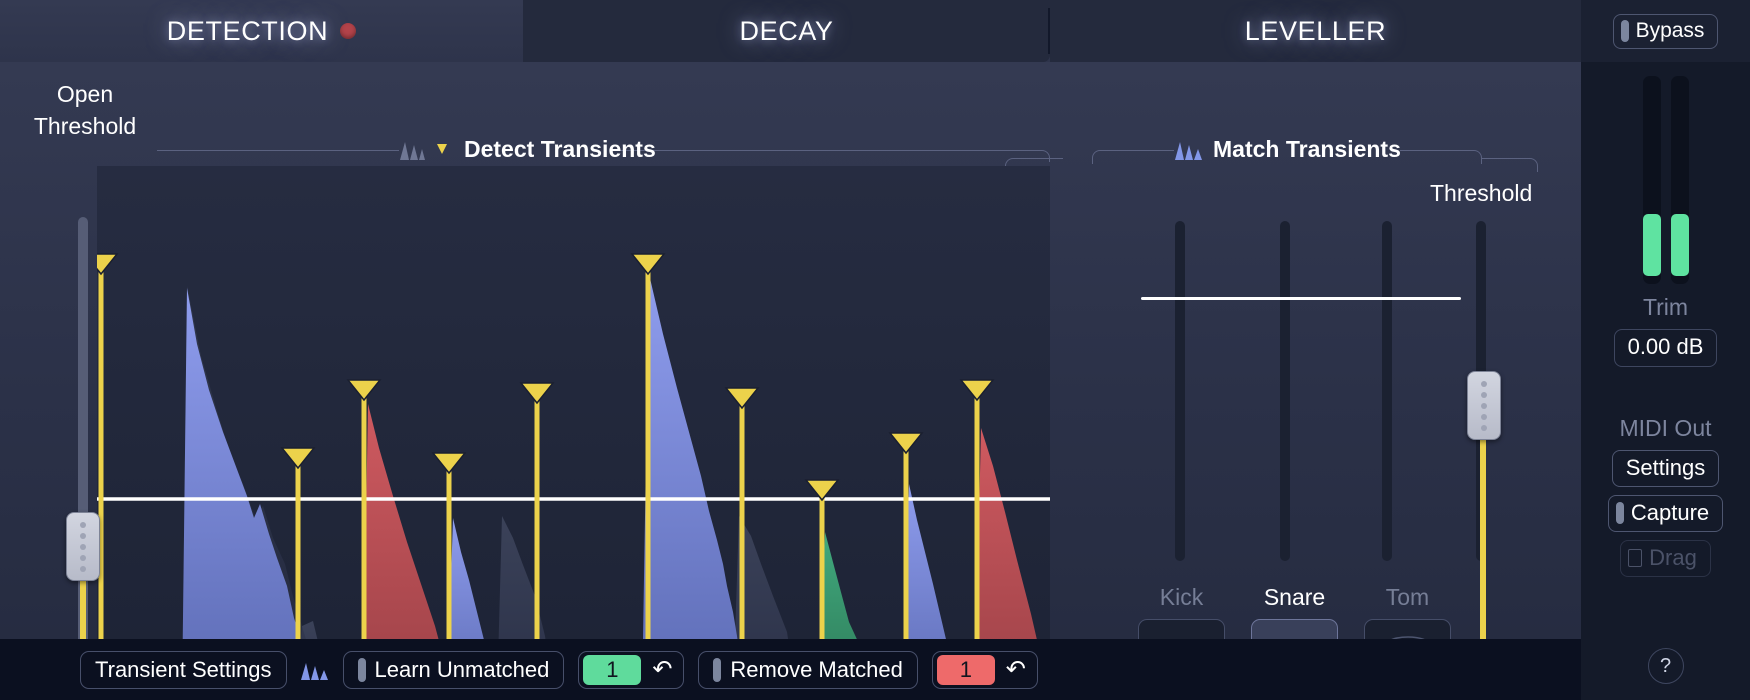  I want to click on capture-led-icon, so click(1619, 513).